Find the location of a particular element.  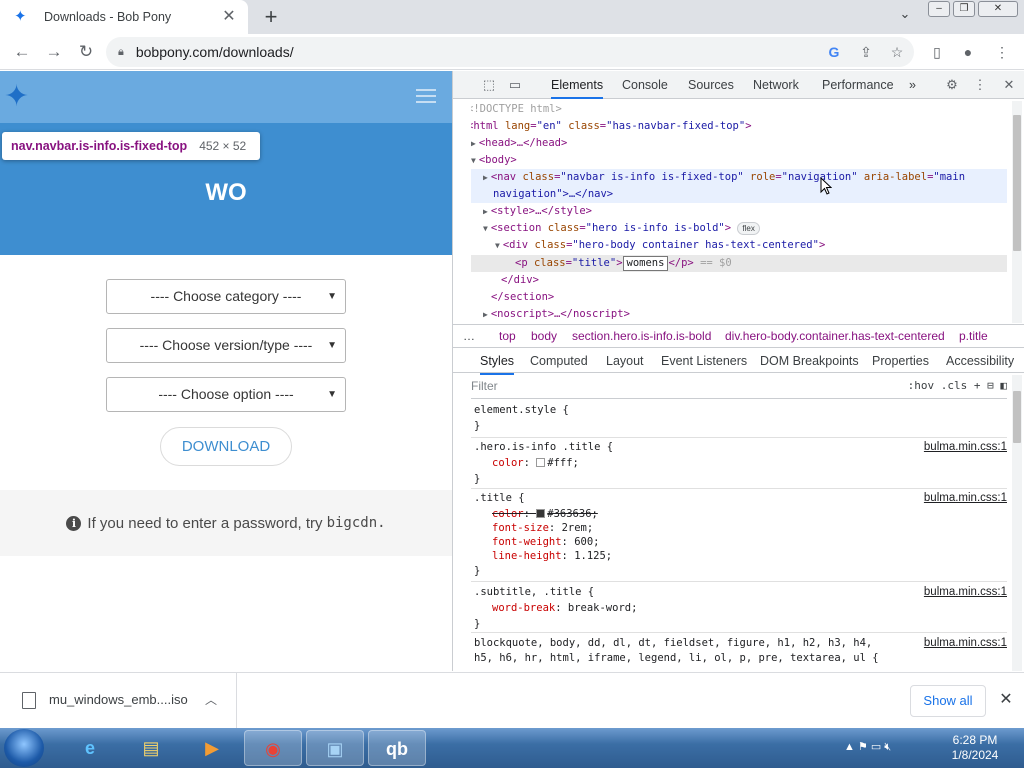

dom-scrollbar is located at coordinates (1017, 212).